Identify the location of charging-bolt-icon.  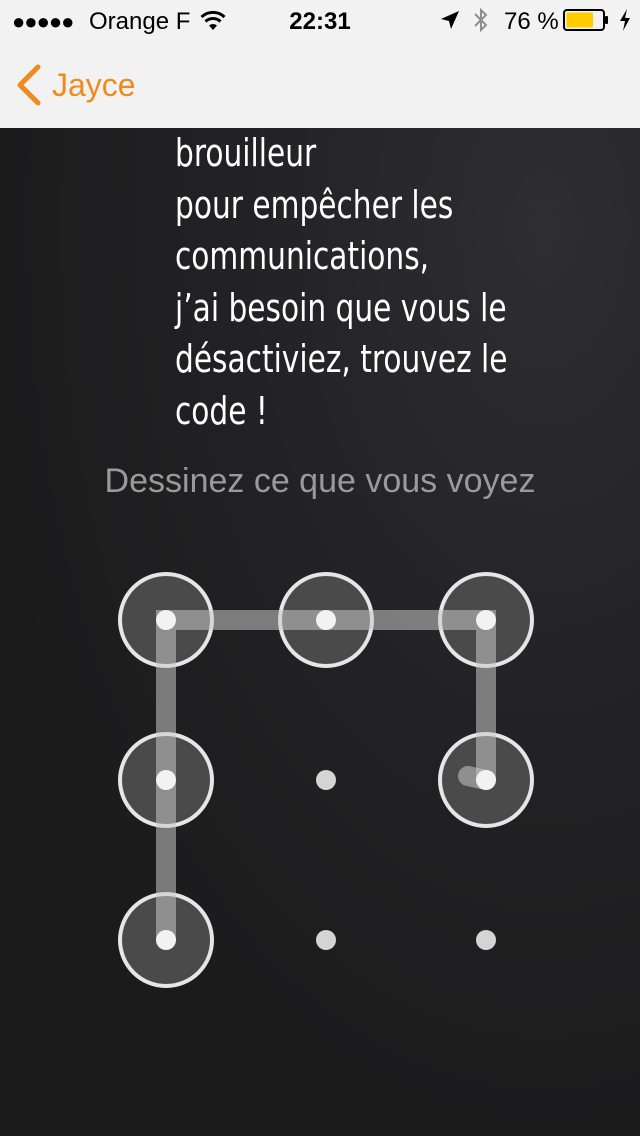
(625, 20).